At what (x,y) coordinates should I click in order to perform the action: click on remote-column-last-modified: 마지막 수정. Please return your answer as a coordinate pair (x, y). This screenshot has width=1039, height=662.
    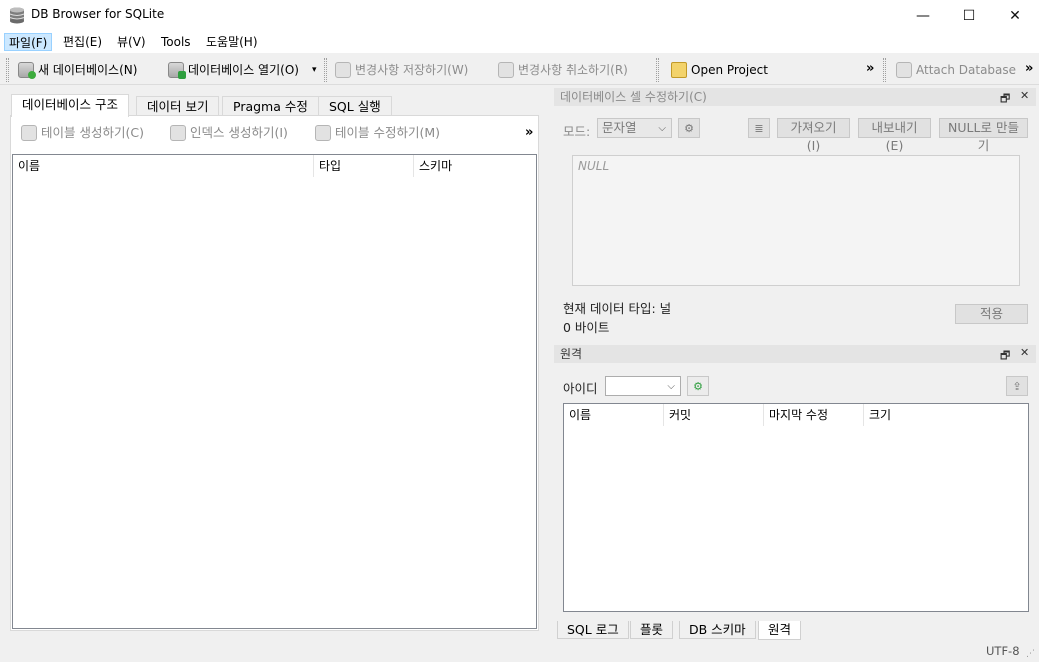
    Looking at the image, I should click on (814, 415).